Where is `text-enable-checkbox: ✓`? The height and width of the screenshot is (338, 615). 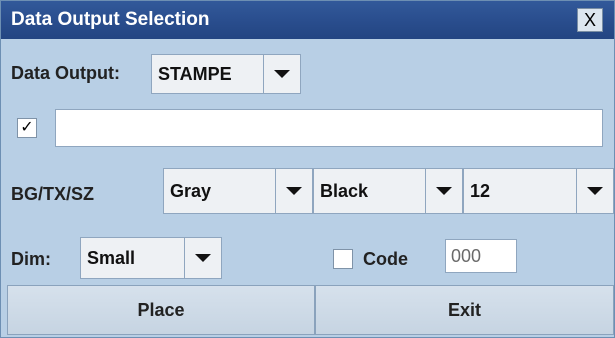
text-enable-checkbox: ✓ is located at coordinates (27, 128).